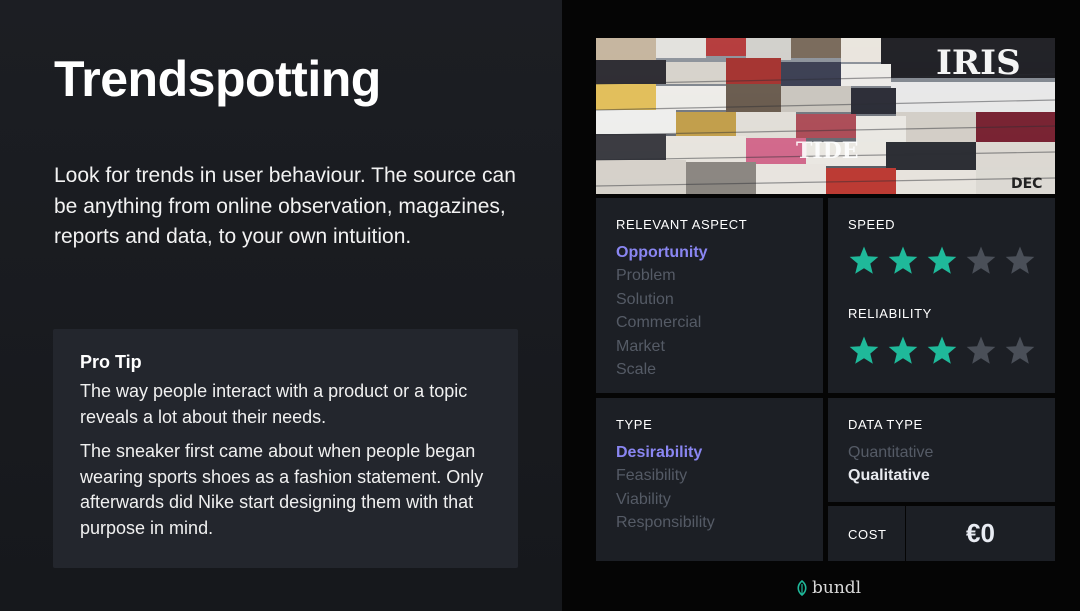 The height and width of the screenshot is (611, 1080). What do you see at coordinates (827, 151) in the screenshot?
I see `image-text-tide: TIDE` at bounding box center [827, 151].